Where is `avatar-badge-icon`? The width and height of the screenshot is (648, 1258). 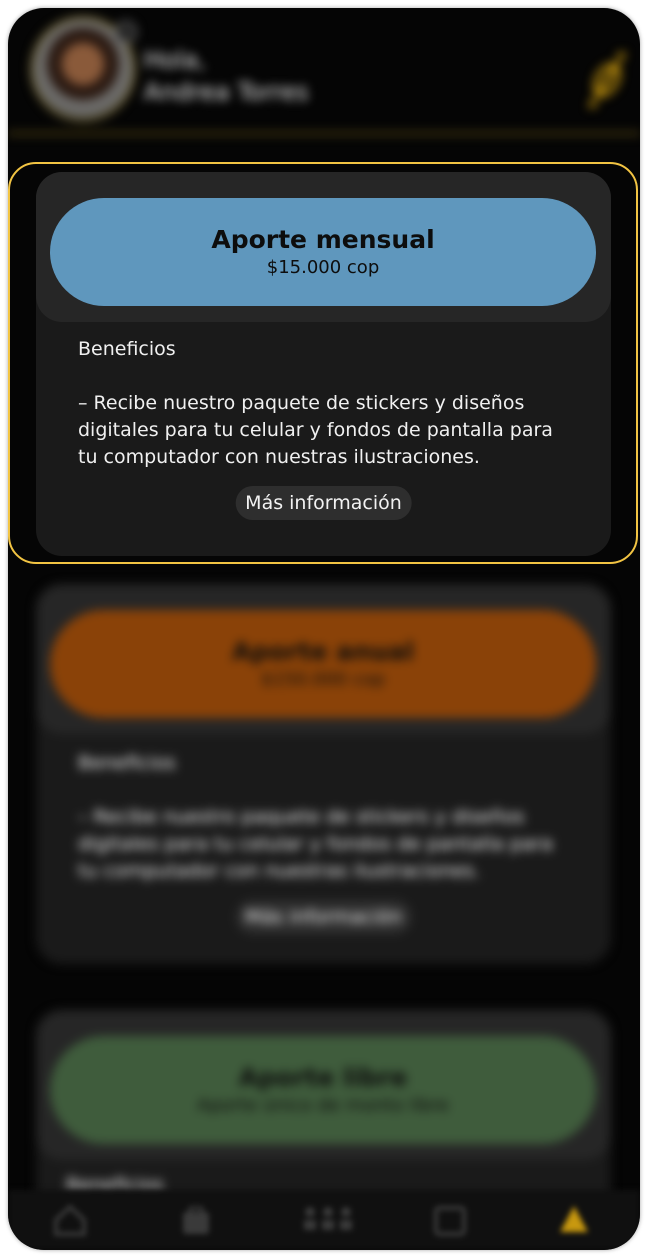 avatar-badge-icon is located at coordinates (126, 32).